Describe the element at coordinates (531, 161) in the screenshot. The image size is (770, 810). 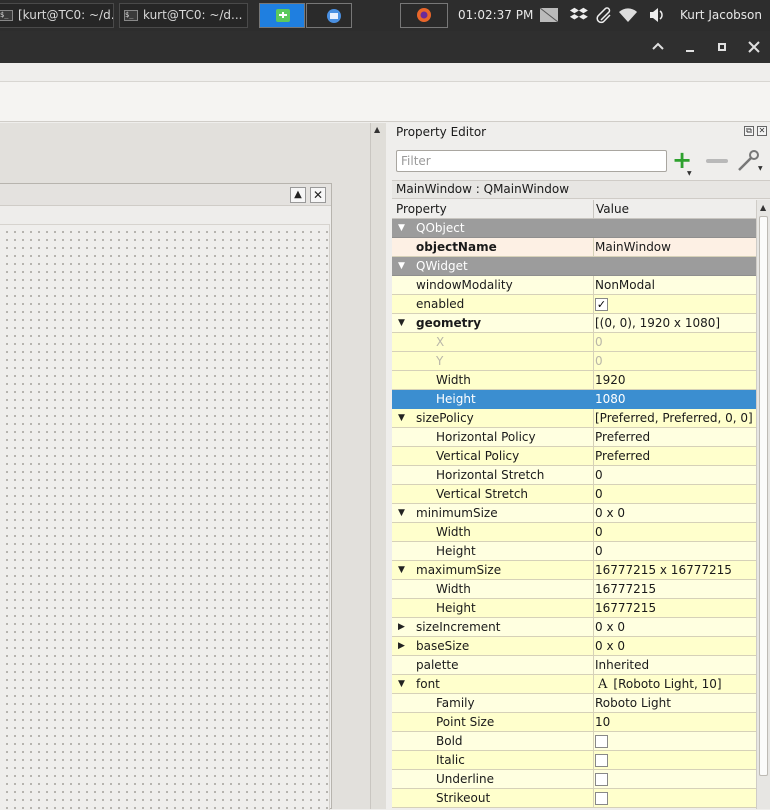
I see `filter-input` at that location.